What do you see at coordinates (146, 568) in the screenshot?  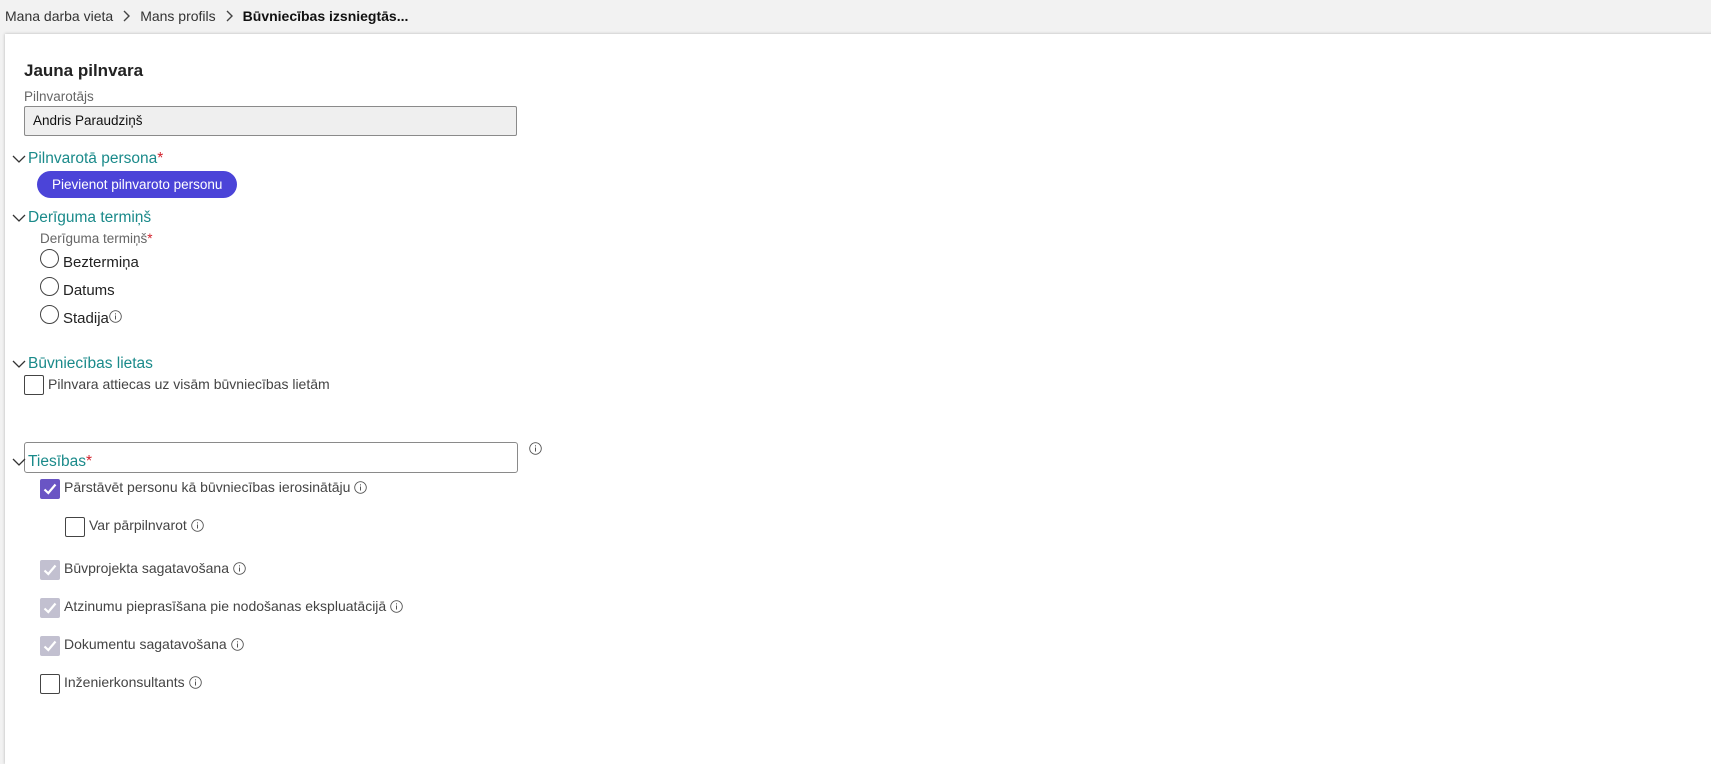 I see `checkbox-label: Būvprojekta sagatavošana` at bounding box center [146, 568].